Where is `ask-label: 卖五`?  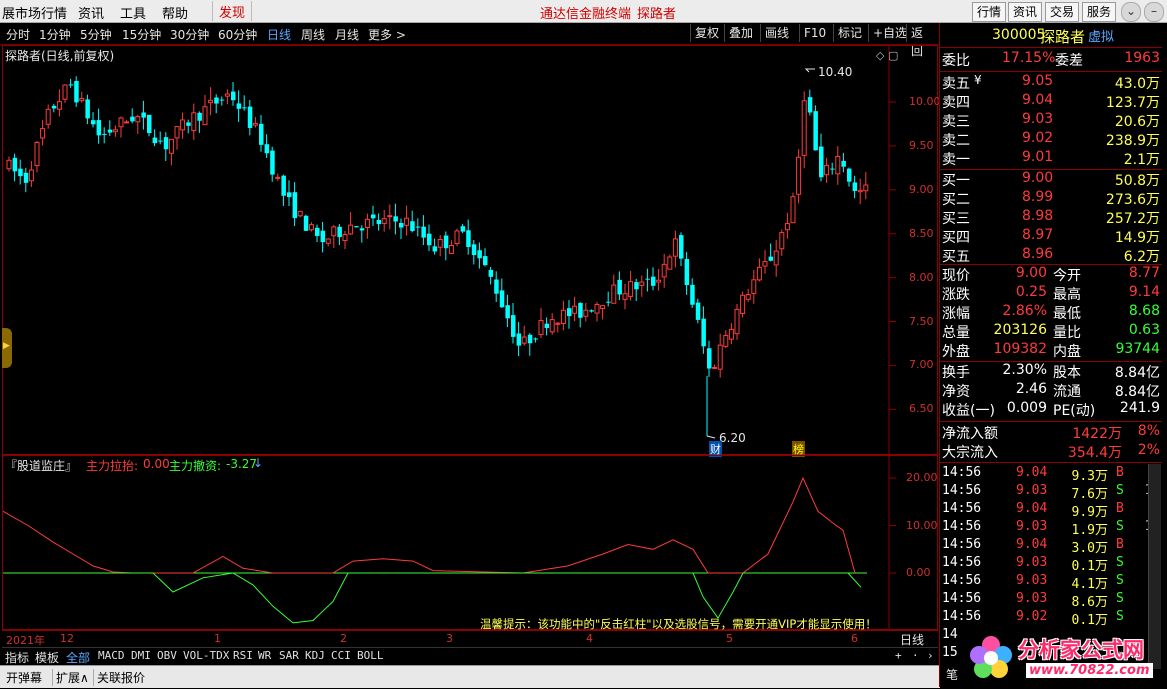
ask-label: 卖五 is located at coordinates (956, 84).